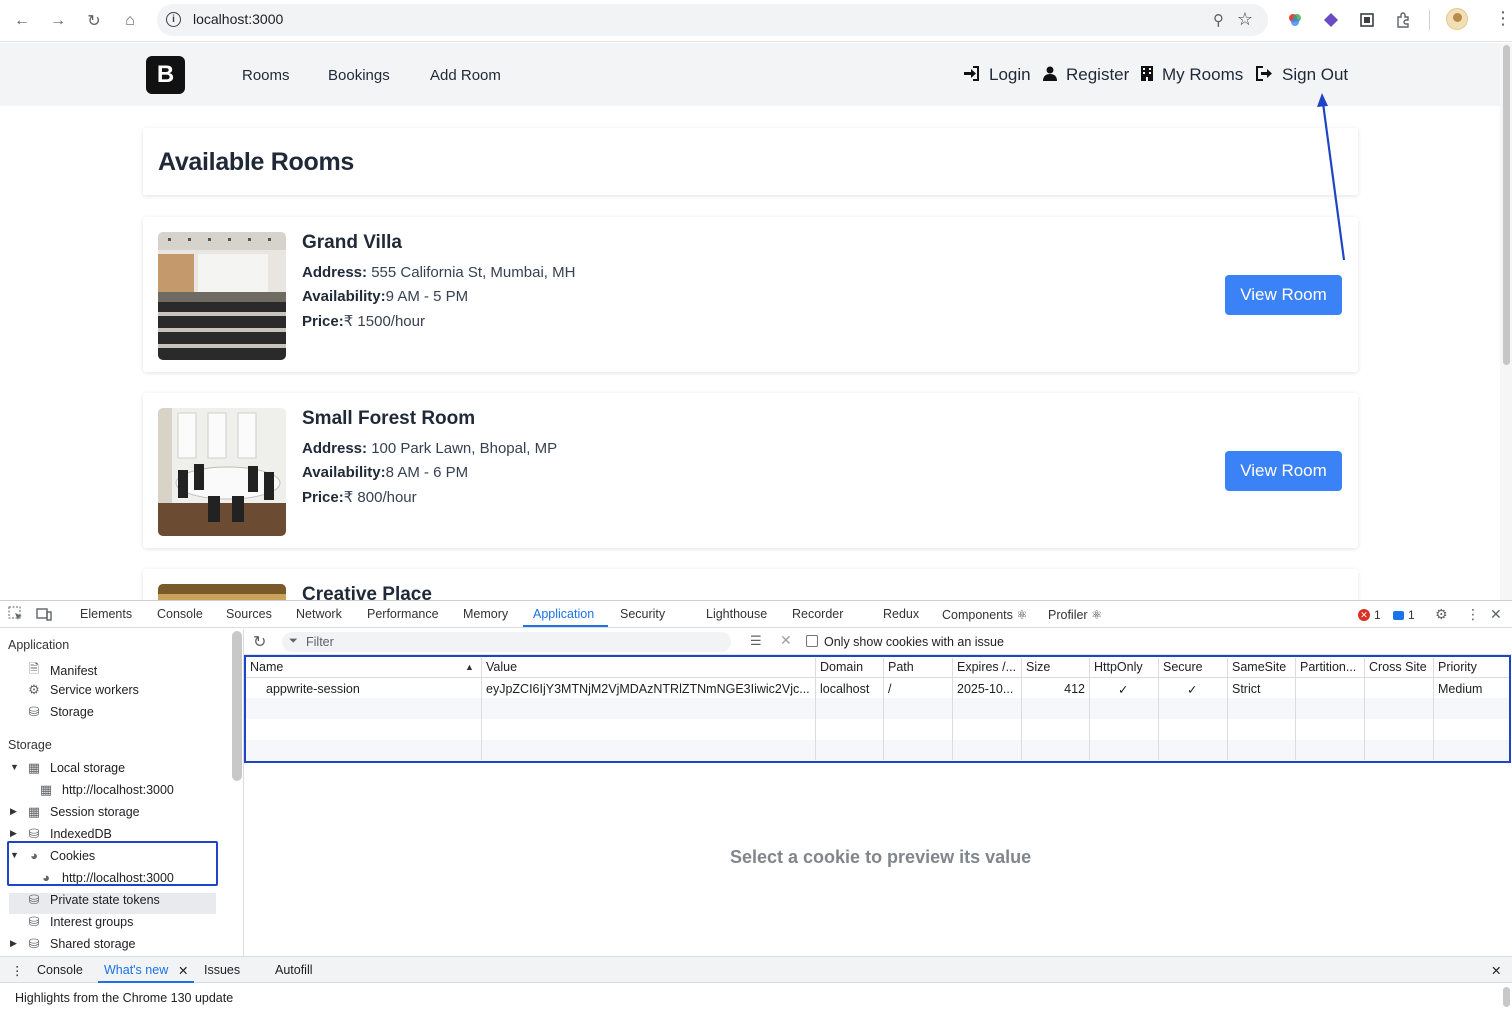 This screenshot has width=1512, height=1011. What do you see at coordinates (80, 922) in the screenshot?
I see `sidebar-item-interest-groups: ⛁ Interest groups` at bounding box center [80, 922].